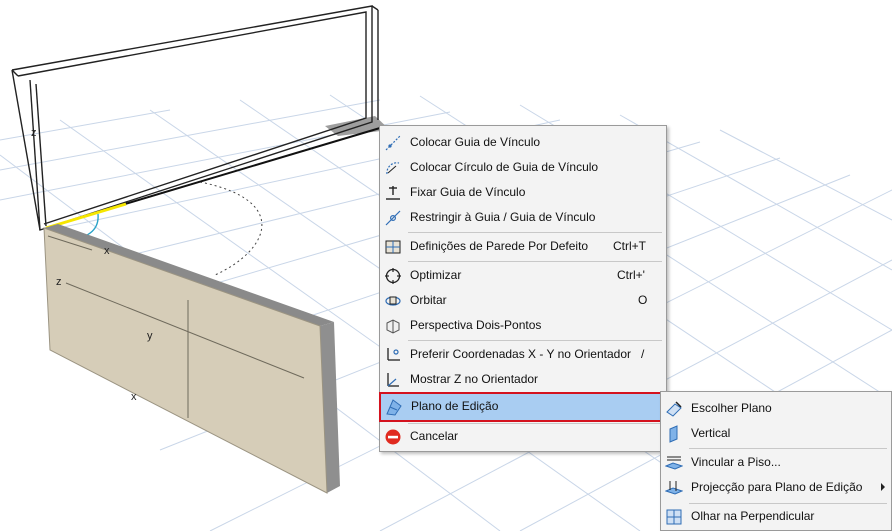  Describe the element at coordinates (34, 133) in the screenshot. I see `axis-label-z-top: z` at that location.